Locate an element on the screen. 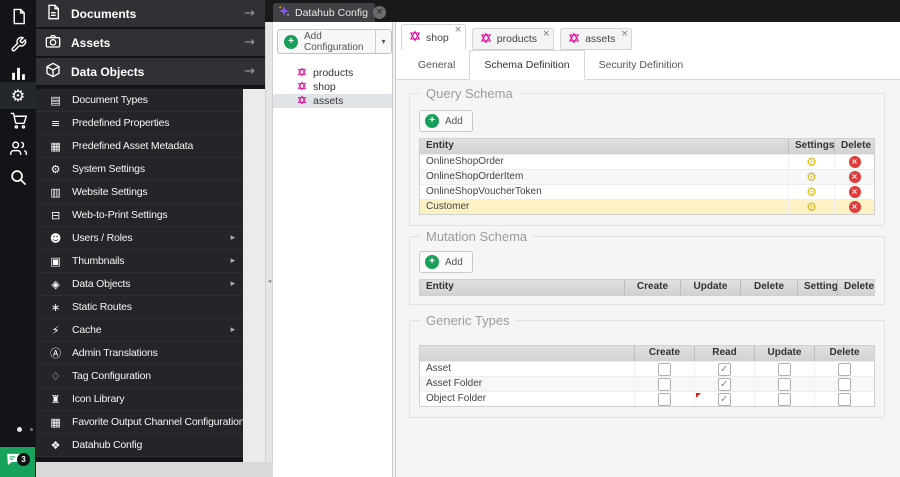 The image size is (900, 477). table-row: OnlineShopOrderItem ⚙ × is located at coordinates (647, 176).